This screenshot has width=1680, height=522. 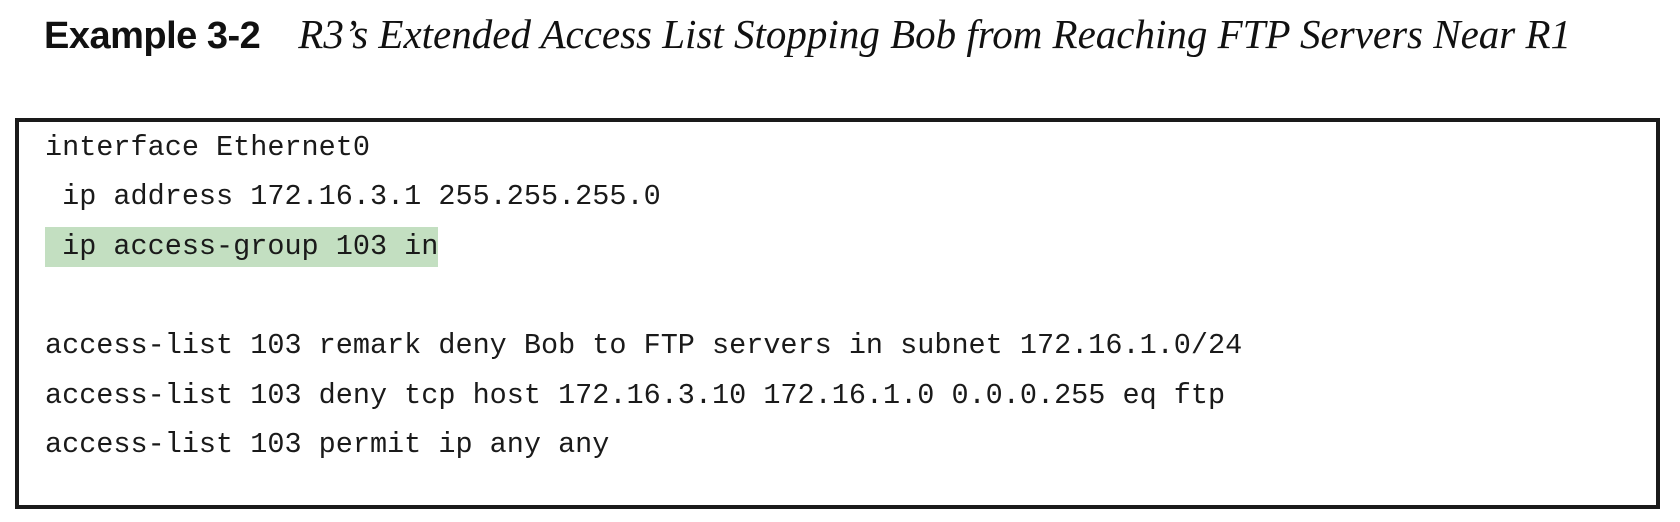 I want to click on code-line-highlighted: ip access-group 103 in, so click(x=242, y=247).